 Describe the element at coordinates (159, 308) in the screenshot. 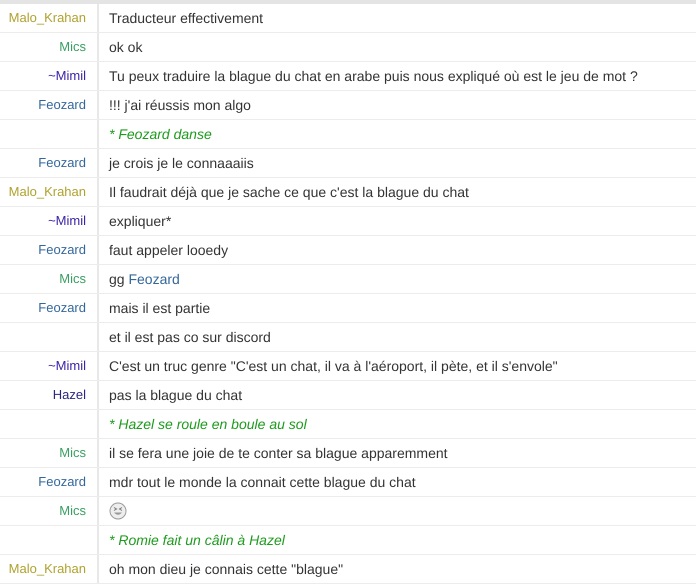

I see `message-text: mais il est partie` at that location.